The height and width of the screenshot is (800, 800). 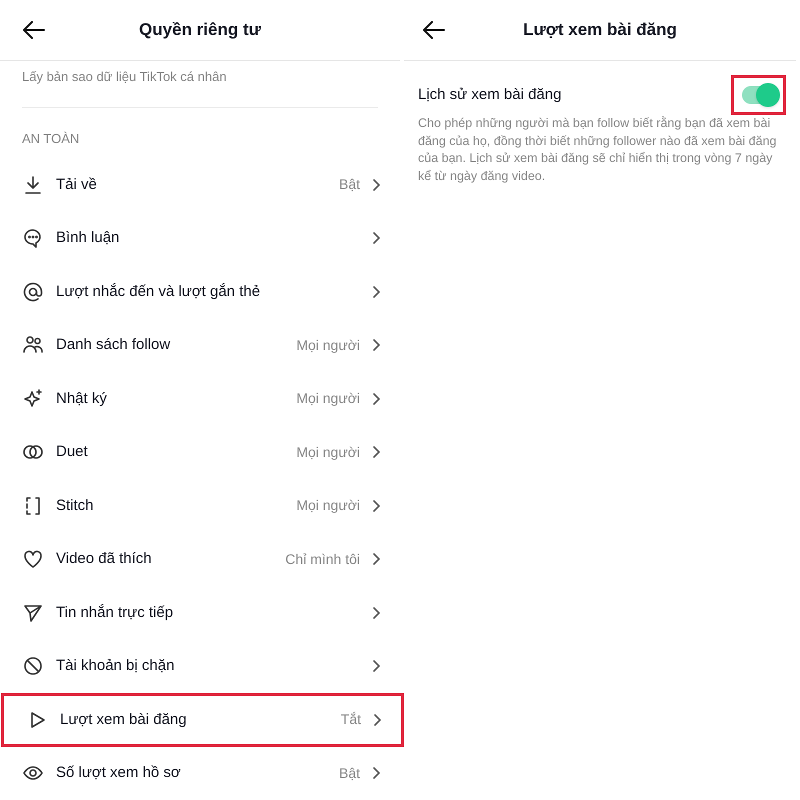 I want to click on setting-label: Lịch sử xem bài đăng, so click(x=490, y=94).